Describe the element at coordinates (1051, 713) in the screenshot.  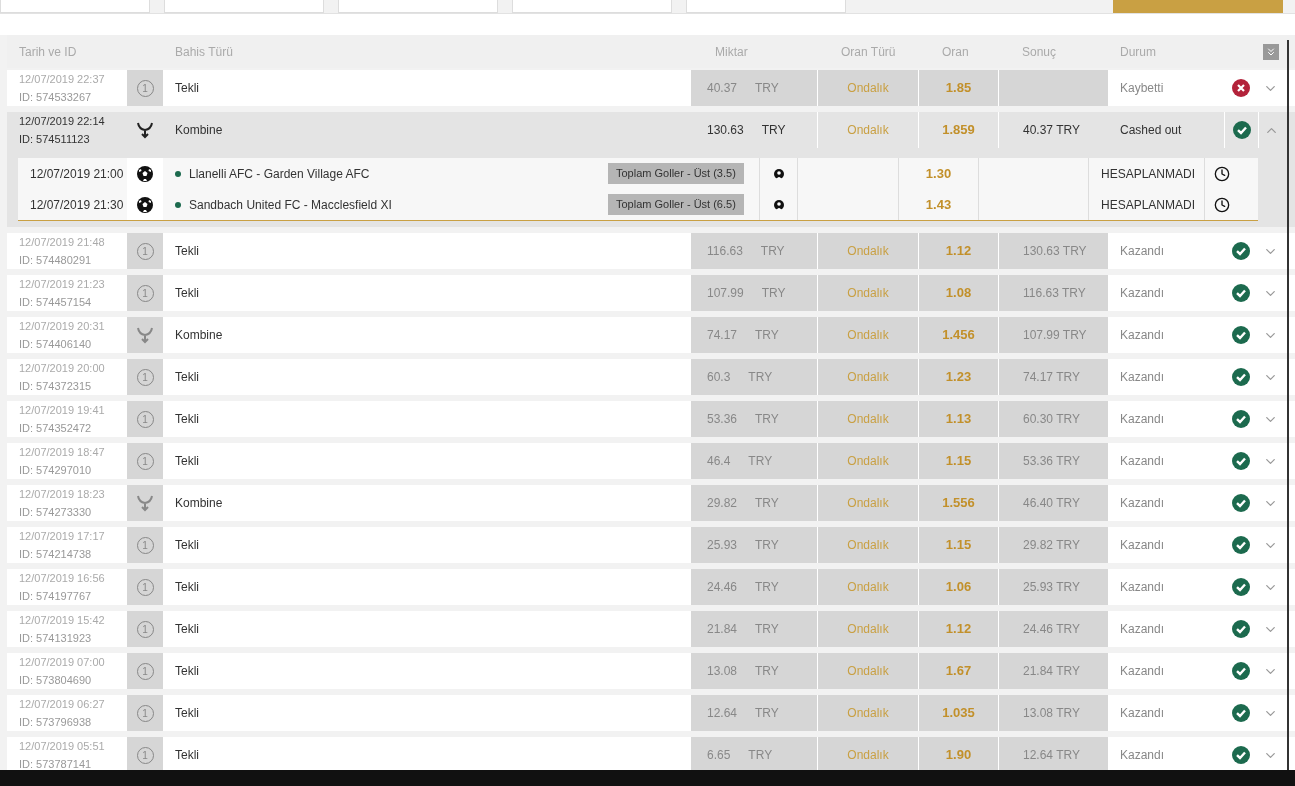
I see `payout-amount: 13.08 TRY` at that location.